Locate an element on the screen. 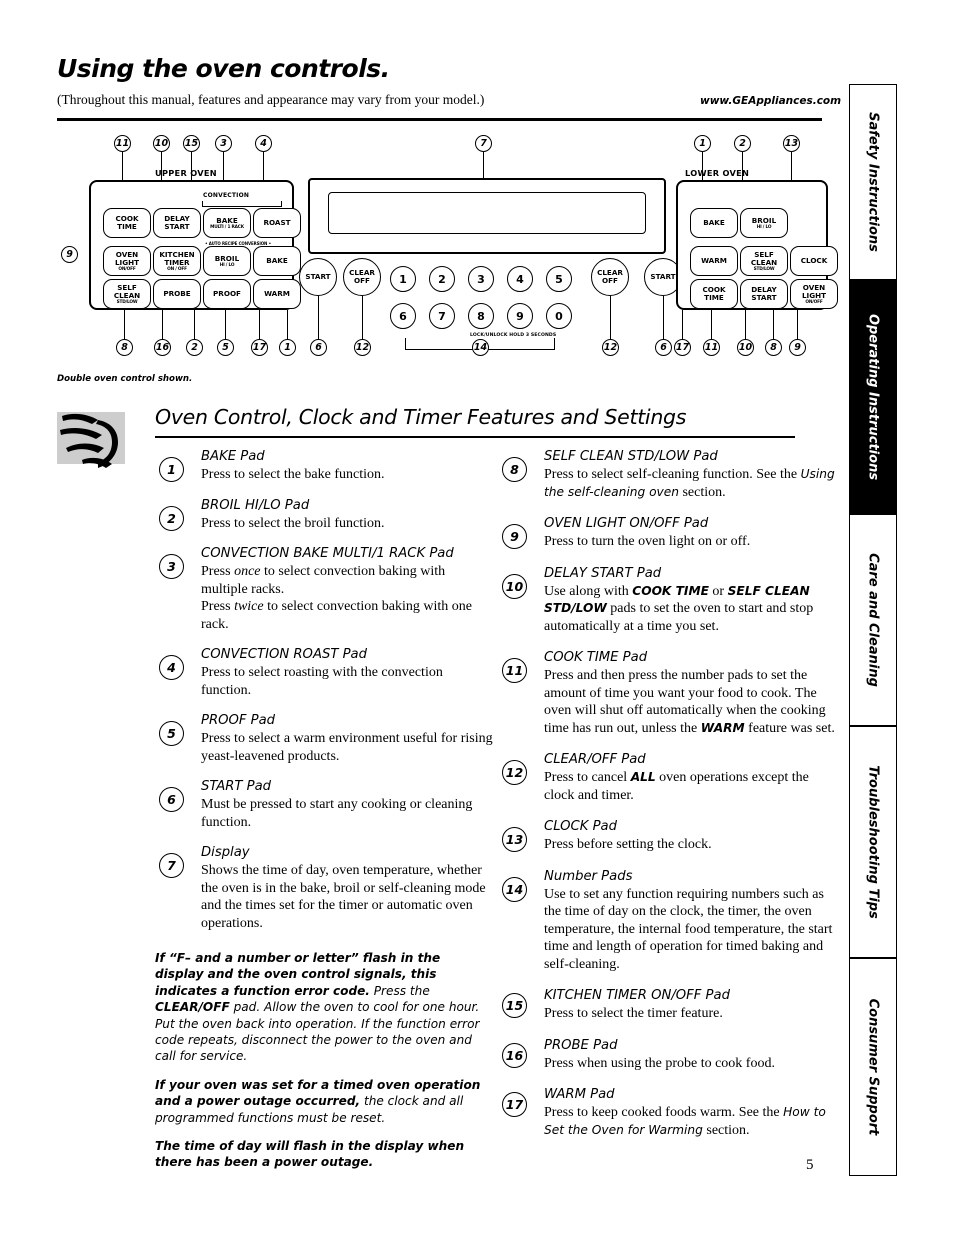 This screenshot has width=954, height=1235. pad-self-clean-lower: SELF CLEAN STD/LOW is located at coordinates (764, 261).